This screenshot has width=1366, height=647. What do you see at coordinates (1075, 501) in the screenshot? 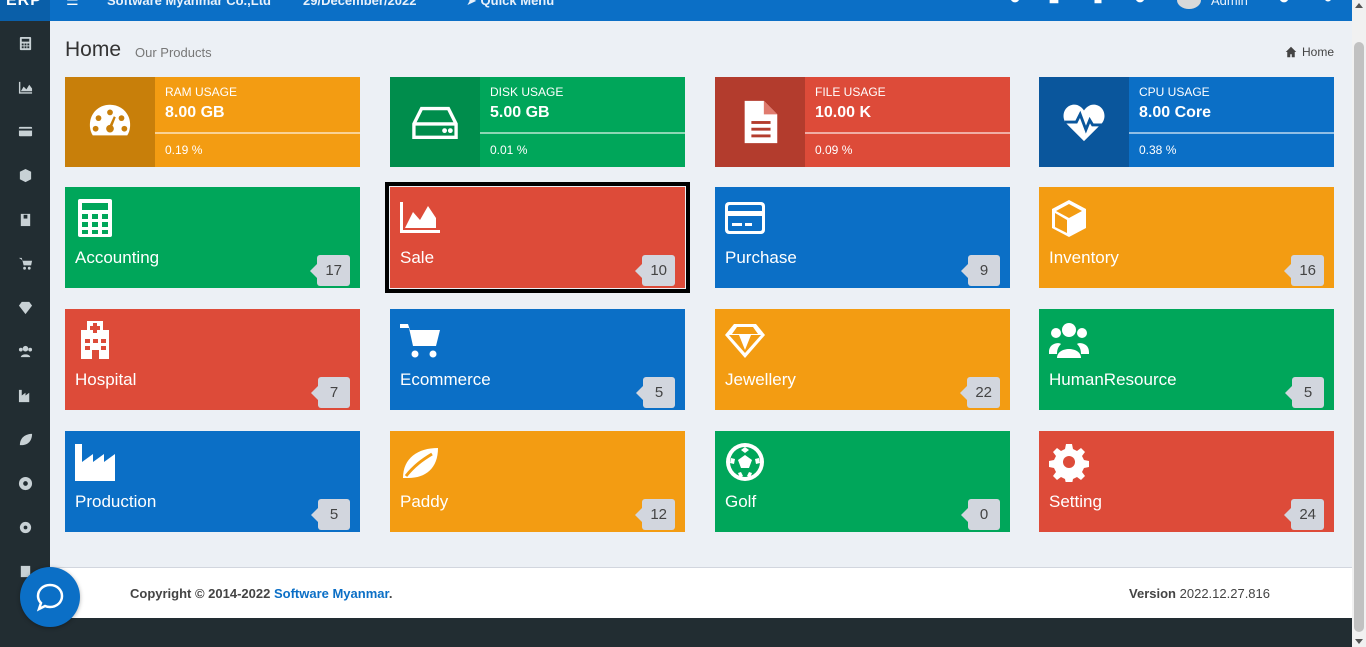
I see `app-name: Setting` at bounding box center [1075, 501].